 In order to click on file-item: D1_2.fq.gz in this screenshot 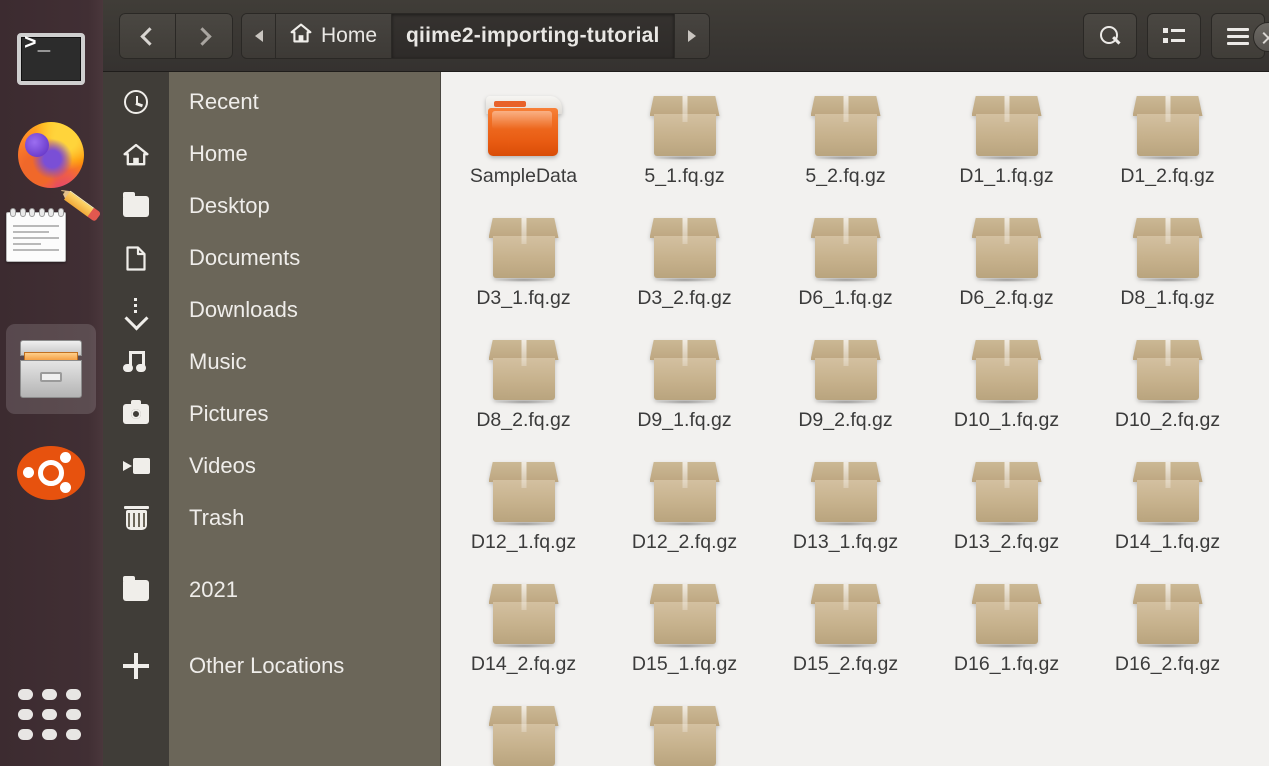, I will do `click(1167, 147)`.